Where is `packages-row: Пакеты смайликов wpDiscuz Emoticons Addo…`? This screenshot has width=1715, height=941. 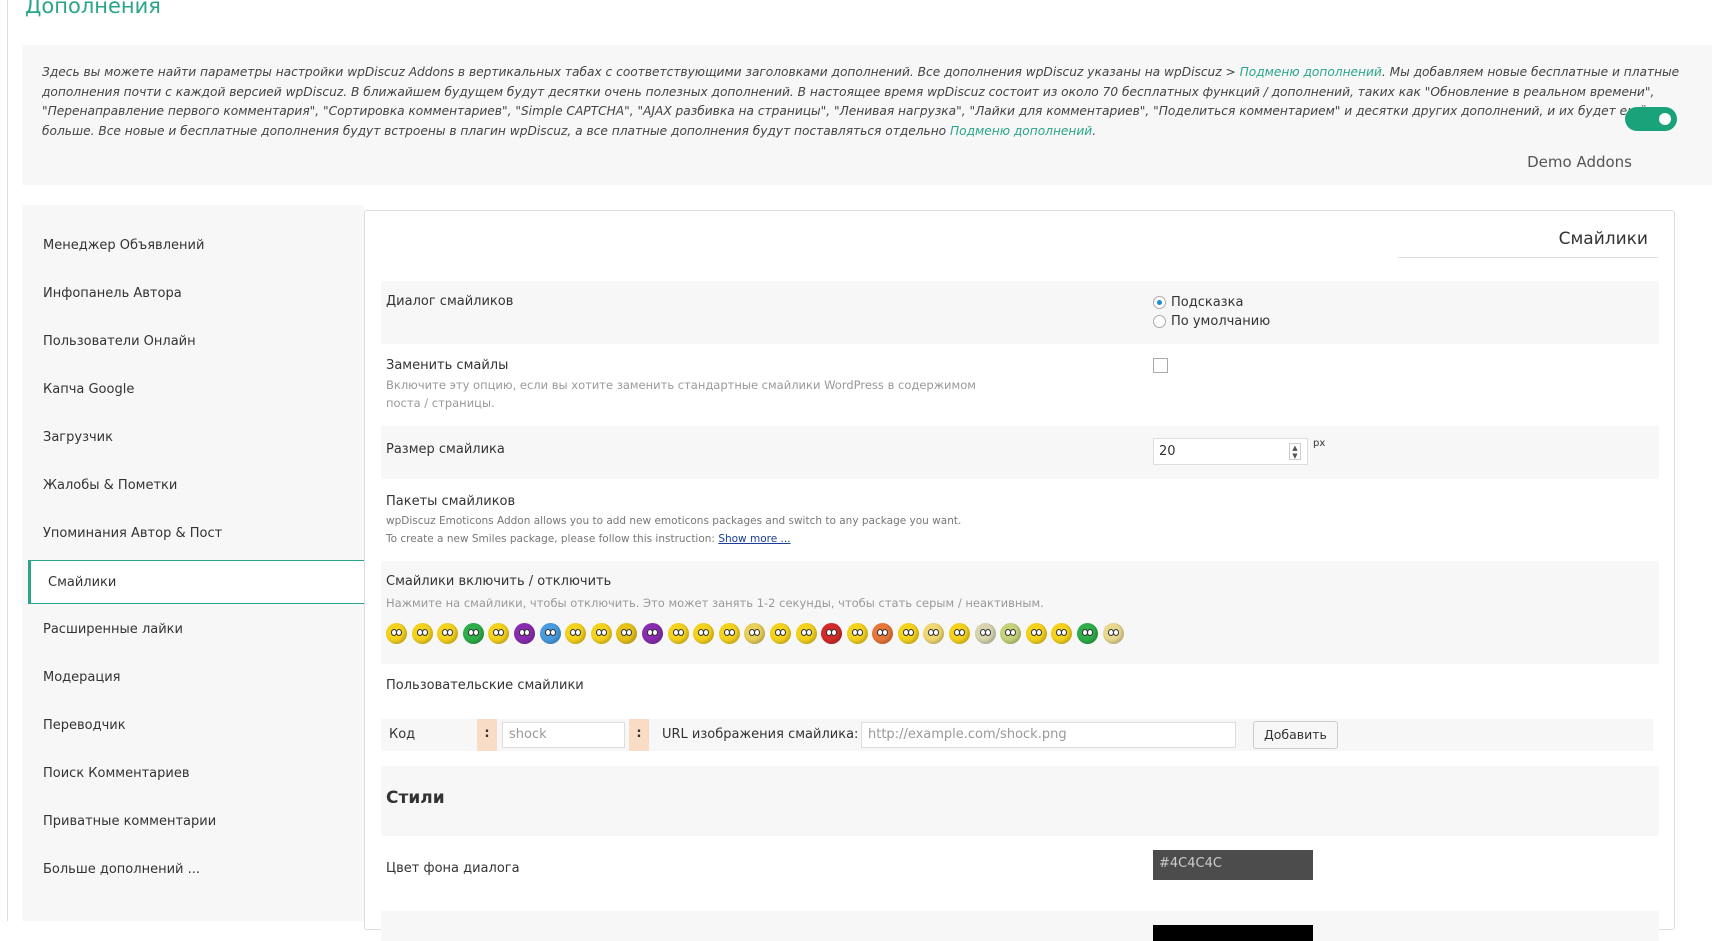
packages-row: Пакеты смайликов wpDiscuz Emoticons Addo… is located at coordinates (1020, 520).